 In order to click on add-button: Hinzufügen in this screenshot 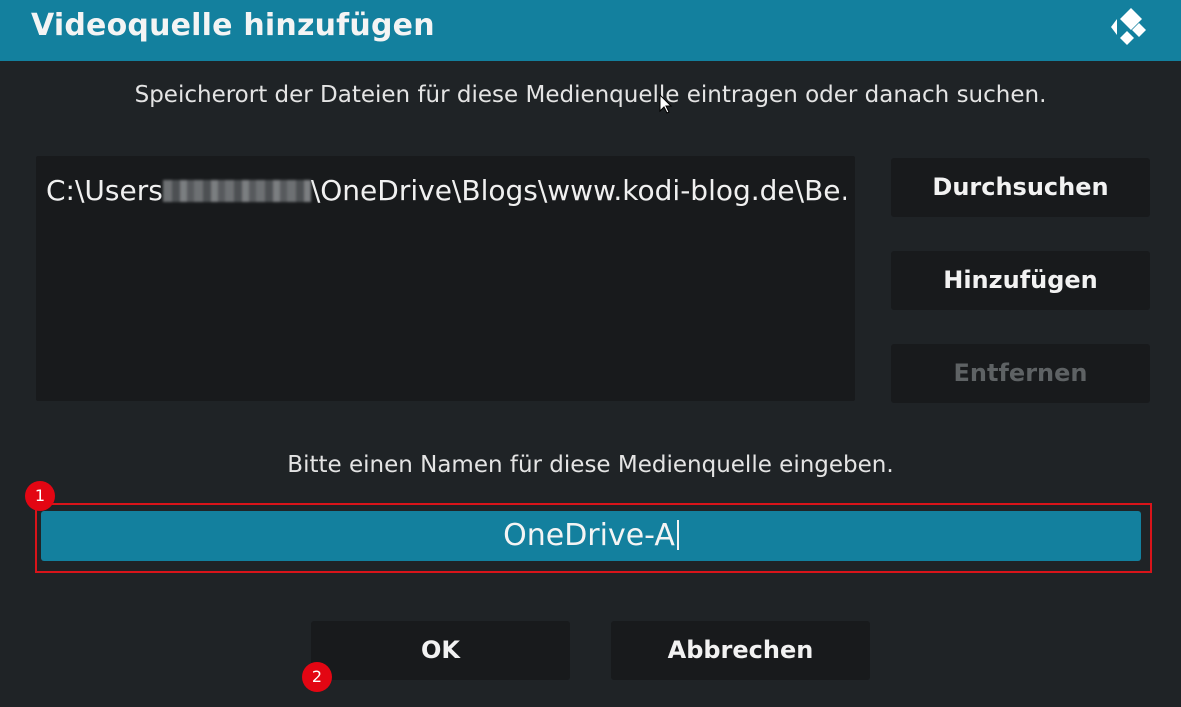, I will do `click(1020, 280)`.